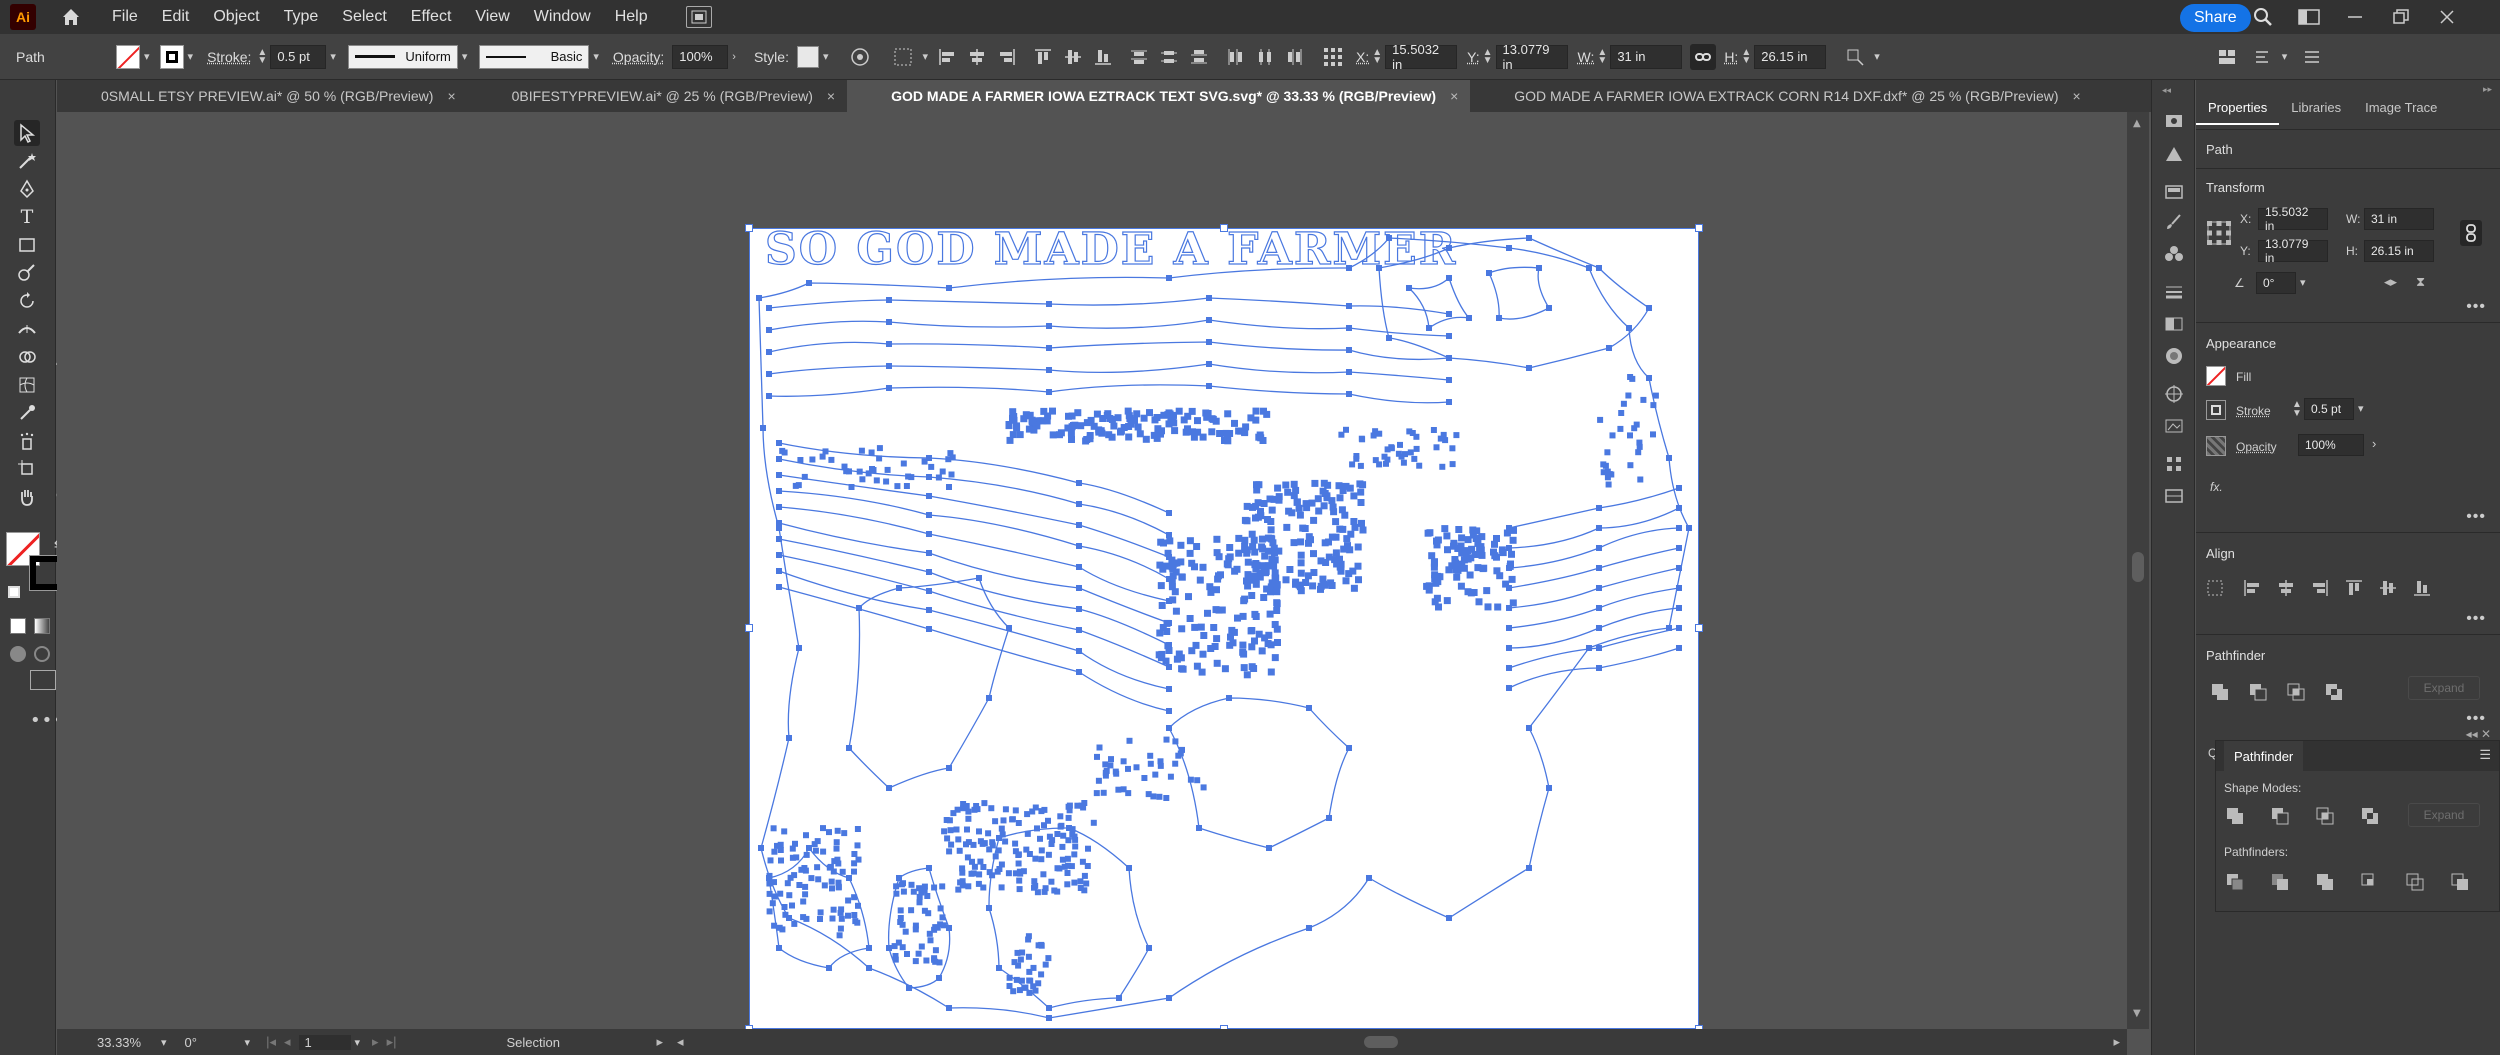 This screenshot has width=2500, height=1055. Describe the element at coordinates (534, 56) in the screenshot. I see `brush-definition-select: Basic` at that location.